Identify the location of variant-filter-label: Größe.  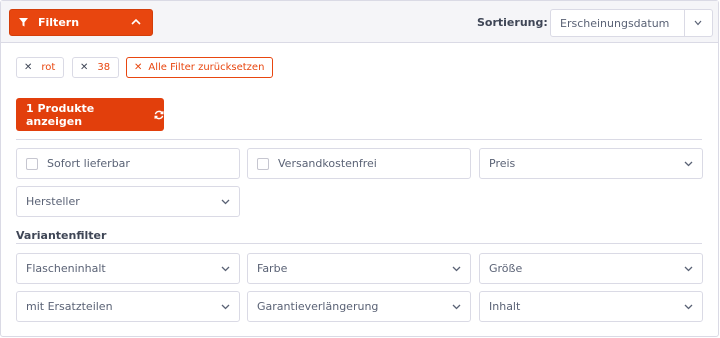
(506, 268).